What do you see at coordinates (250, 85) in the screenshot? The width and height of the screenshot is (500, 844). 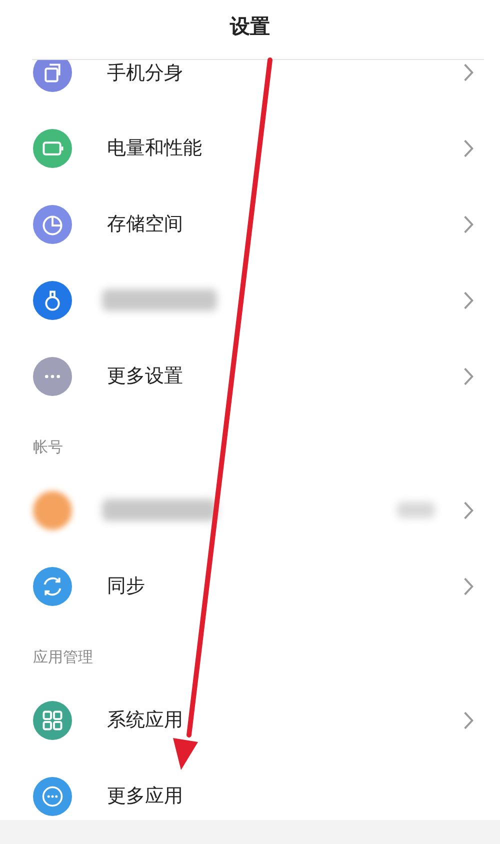 I see `settings-row: 手机分身` at bounding box center [250, 85].